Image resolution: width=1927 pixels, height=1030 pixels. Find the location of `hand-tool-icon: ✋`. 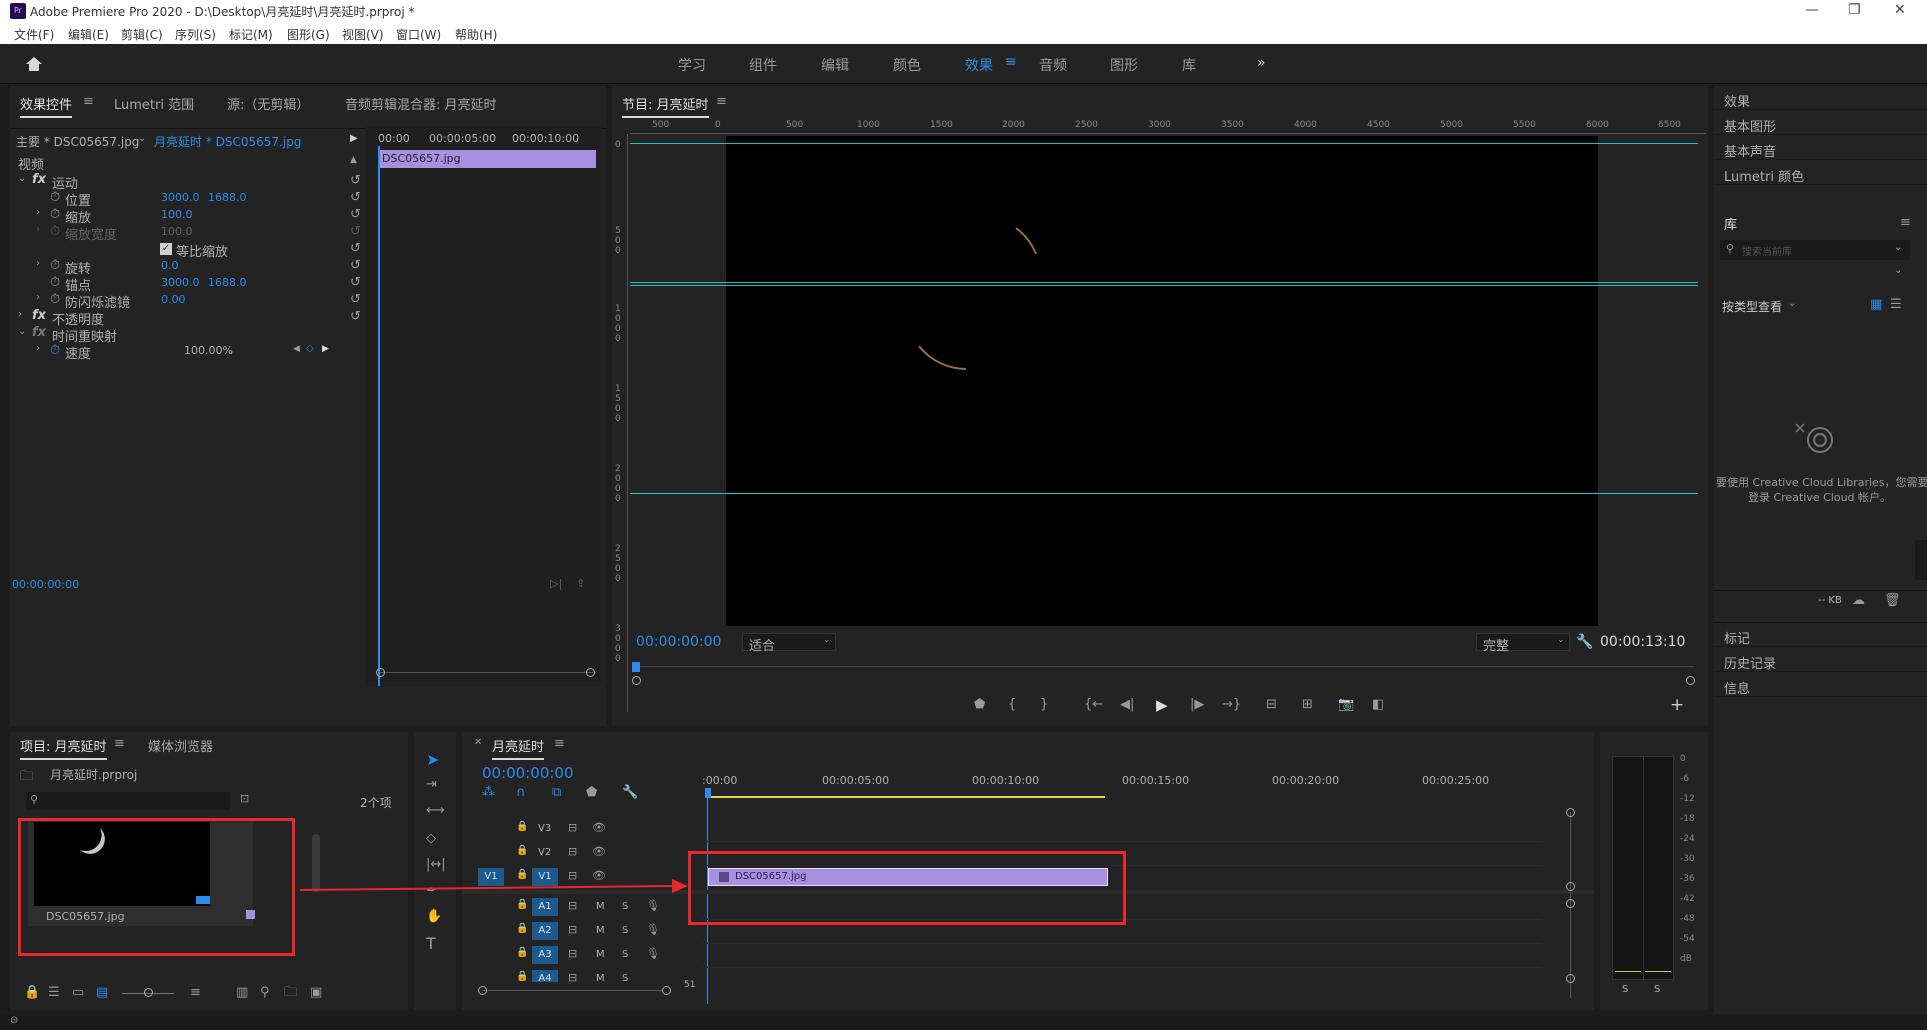

hand-tool-icon: ✋ is located at coordinates (434, 916).